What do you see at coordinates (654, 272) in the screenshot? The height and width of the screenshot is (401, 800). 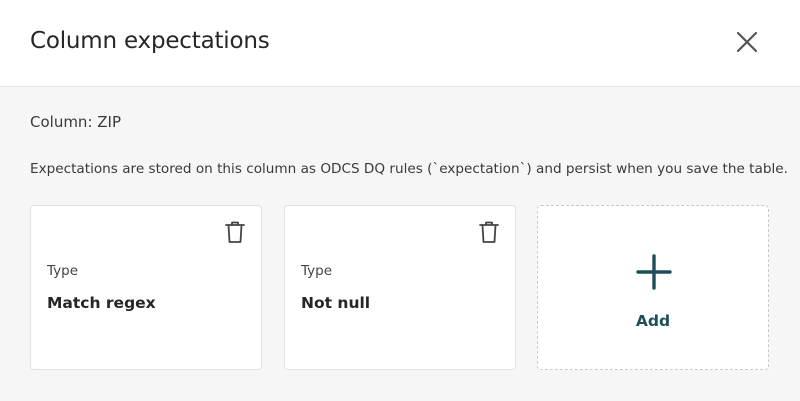 I see `plus-icon` at bounding box center [654, 272].